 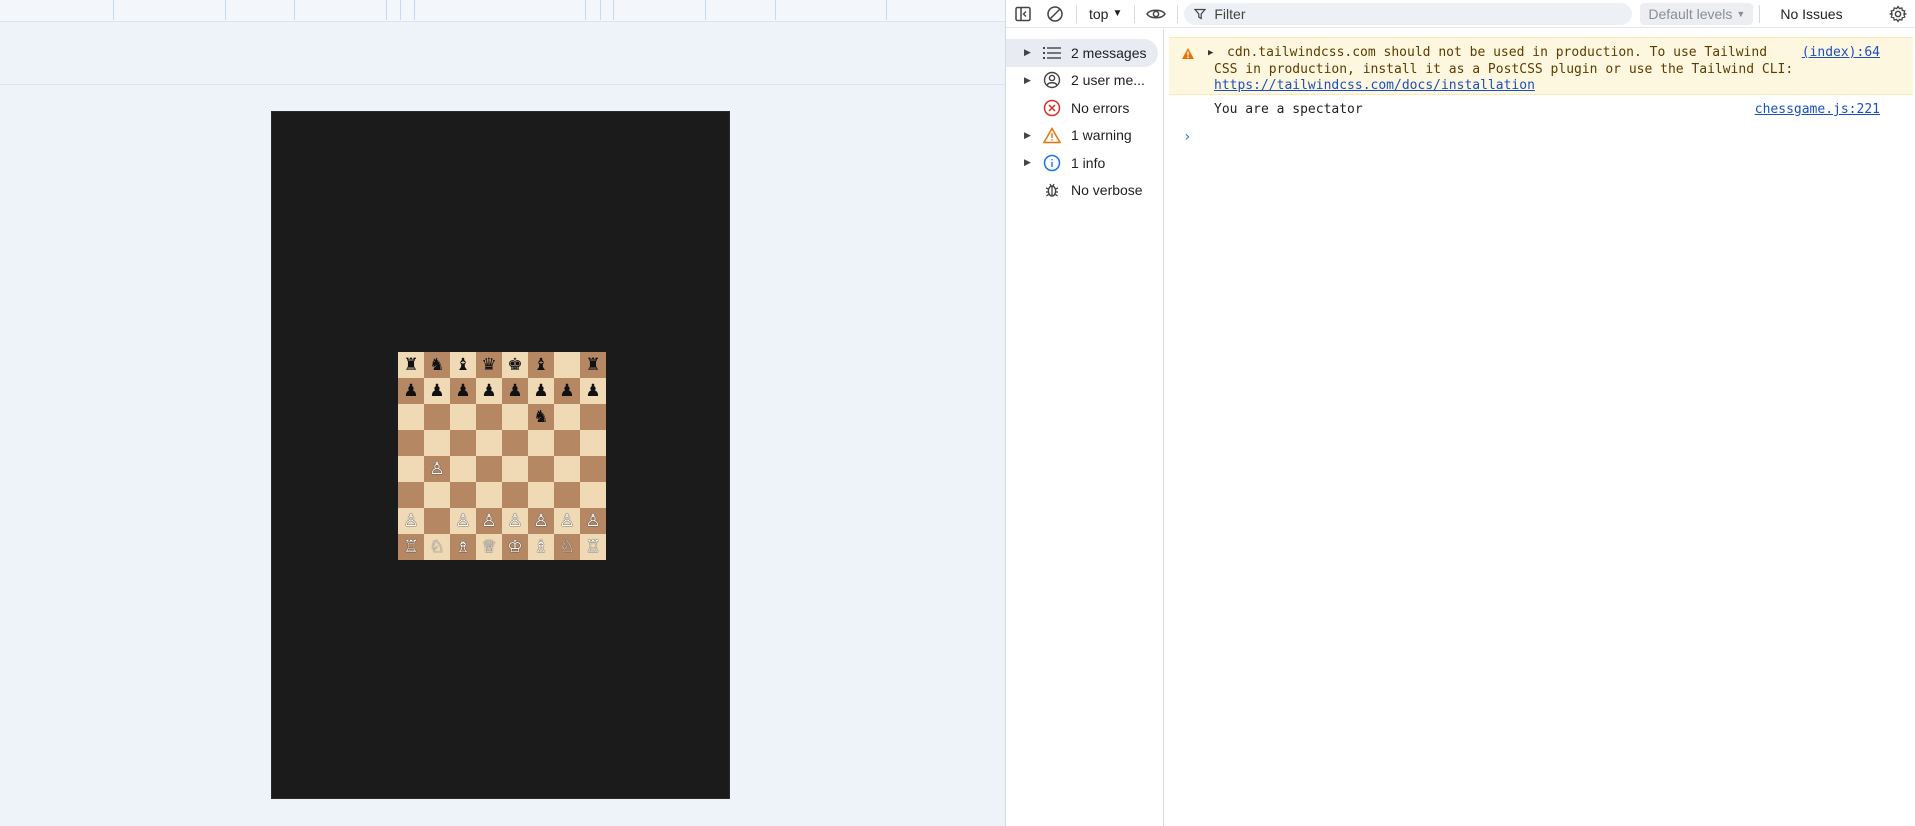 I want to click on square-c4, so click(x=463, y=469).